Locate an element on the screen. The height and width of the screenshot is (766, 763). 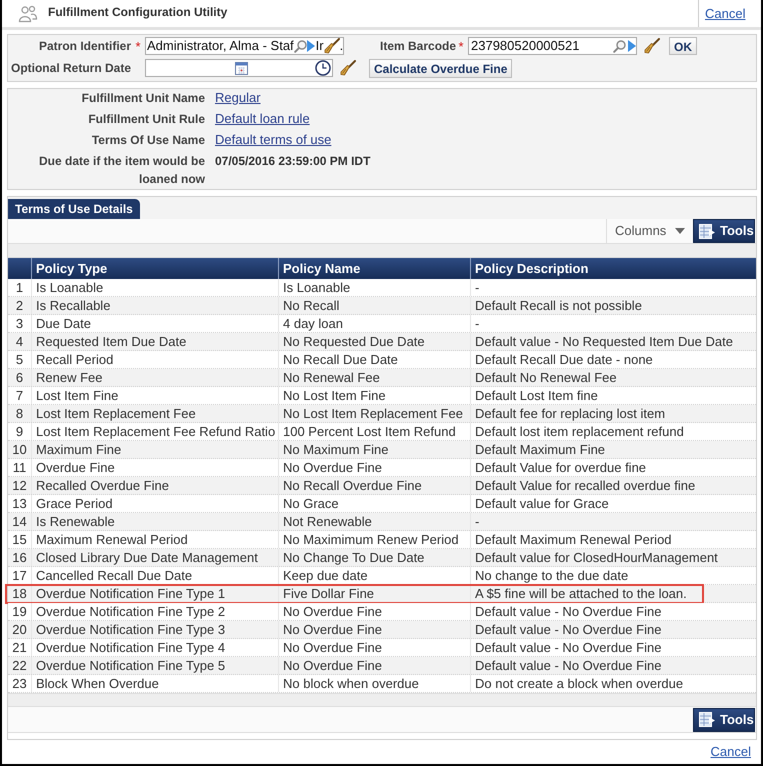
calendar-icon is located at coordinates (241, 68).